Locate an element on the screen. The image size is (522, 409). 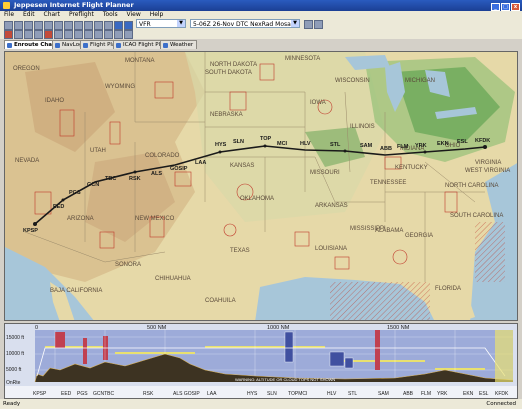
maximize-button: □ is located at coordinates (505, 7).